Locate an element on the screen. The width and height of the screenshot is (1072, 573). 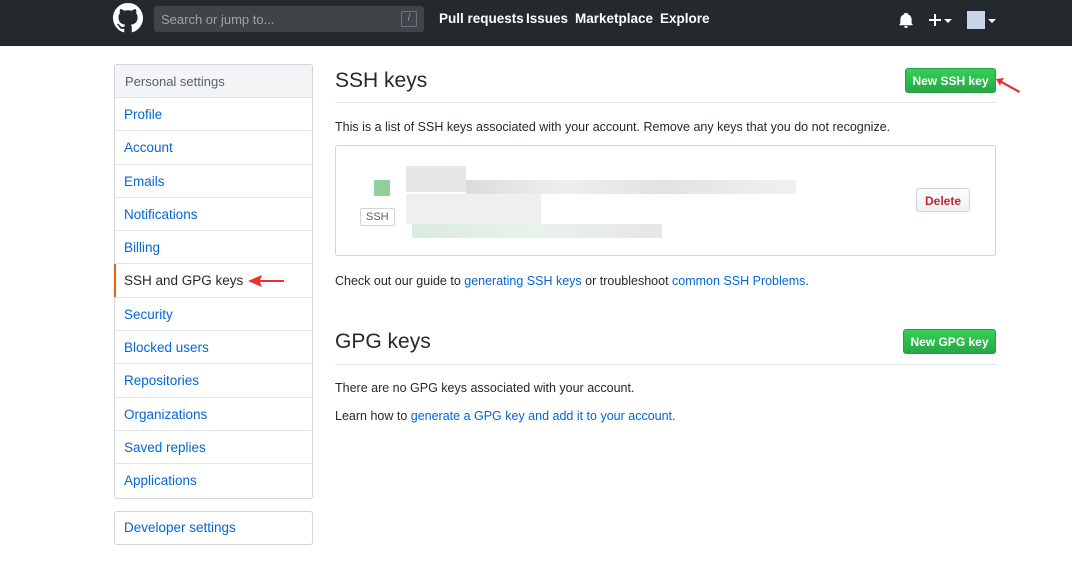
ssh-key-type-badge: SSH is located at coordinates (377, 217).